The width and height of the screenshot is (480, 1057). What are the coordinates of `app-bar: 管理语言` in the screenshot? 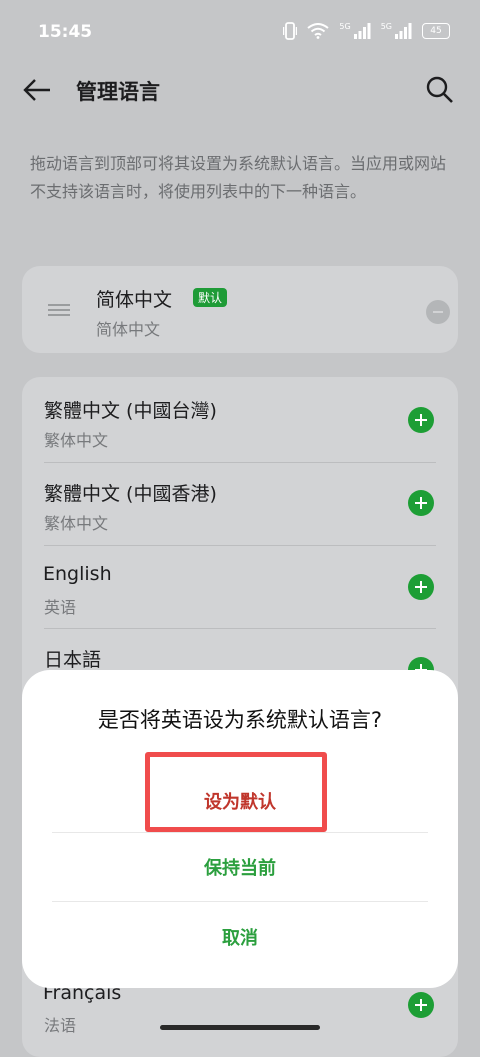 It's located at (240, 89).